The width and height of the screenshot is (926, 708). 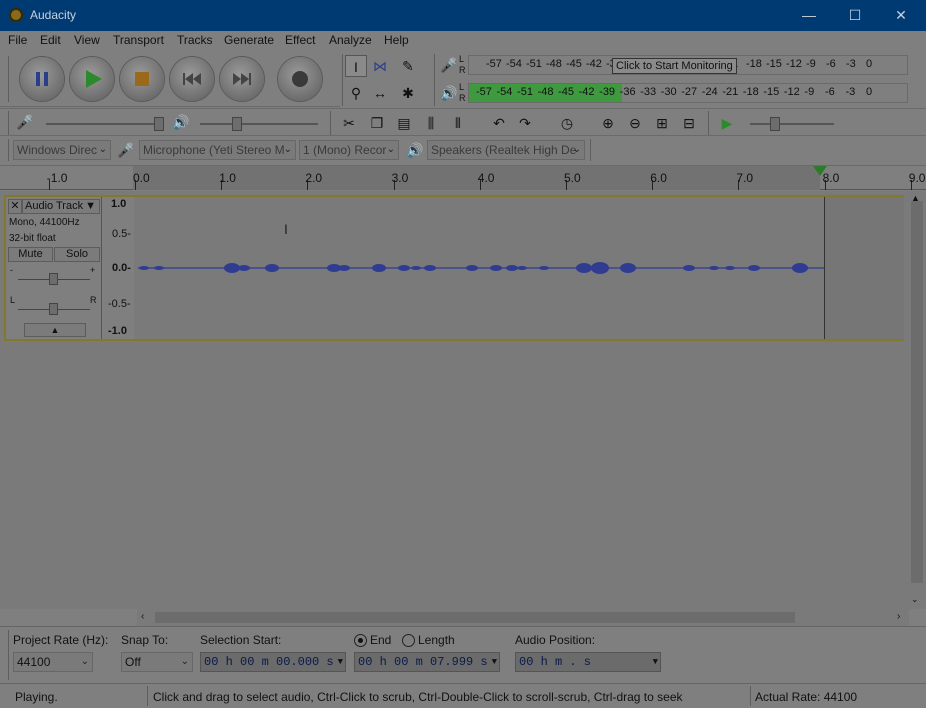 I want to click on pause-button, so click(x=42, y=79).